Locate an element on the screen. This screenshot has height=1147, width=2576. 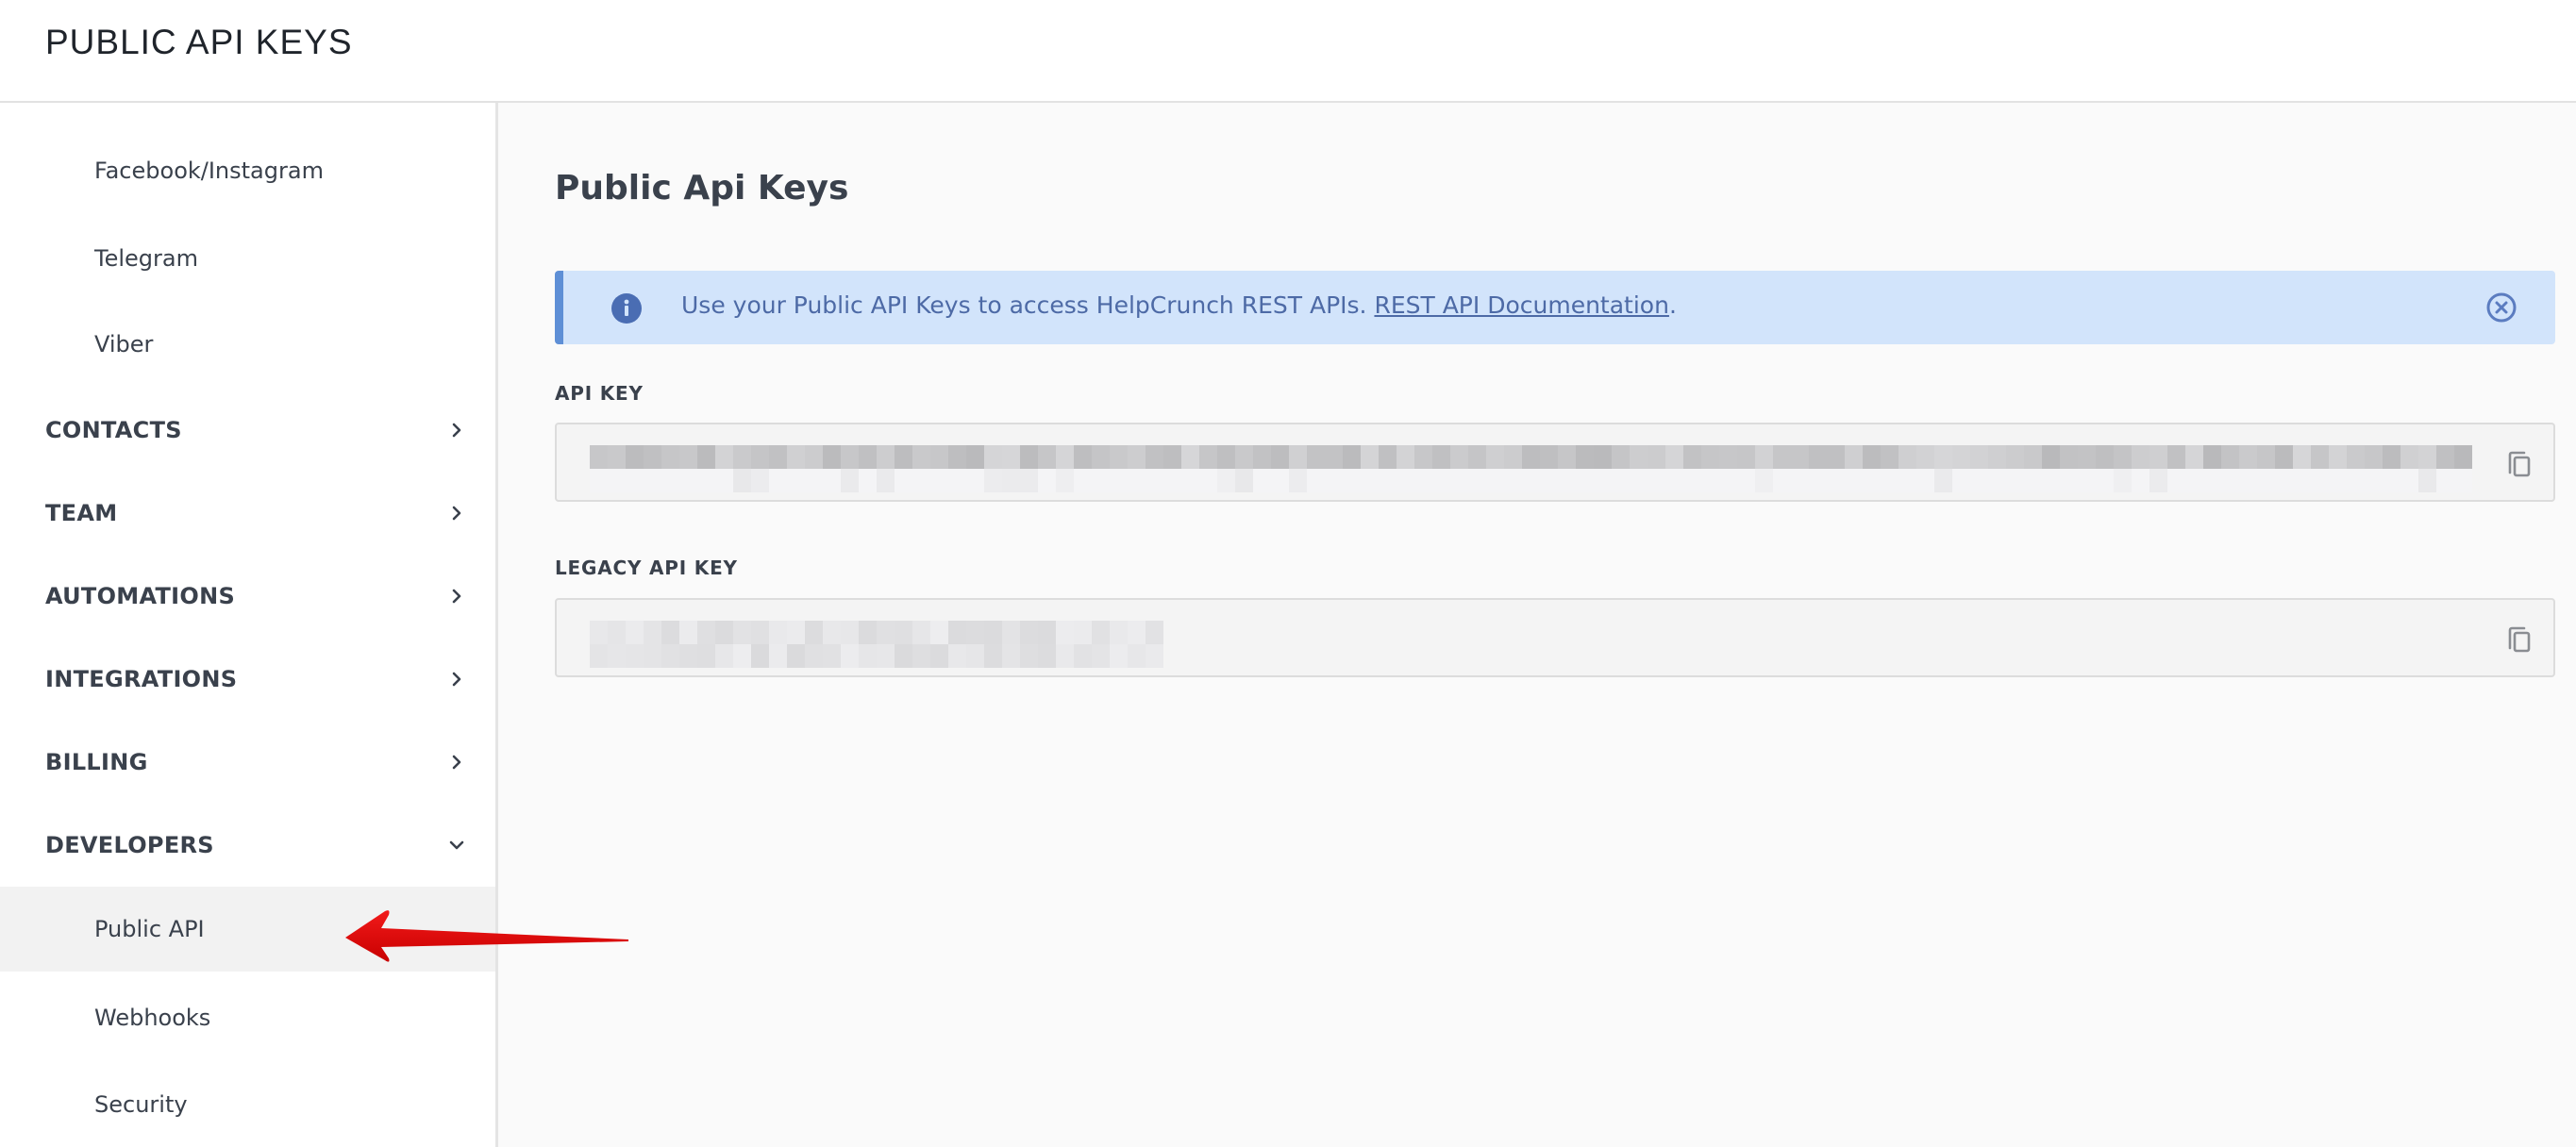
sidebar-item-security: Security is located at coordinates (247, 1104).